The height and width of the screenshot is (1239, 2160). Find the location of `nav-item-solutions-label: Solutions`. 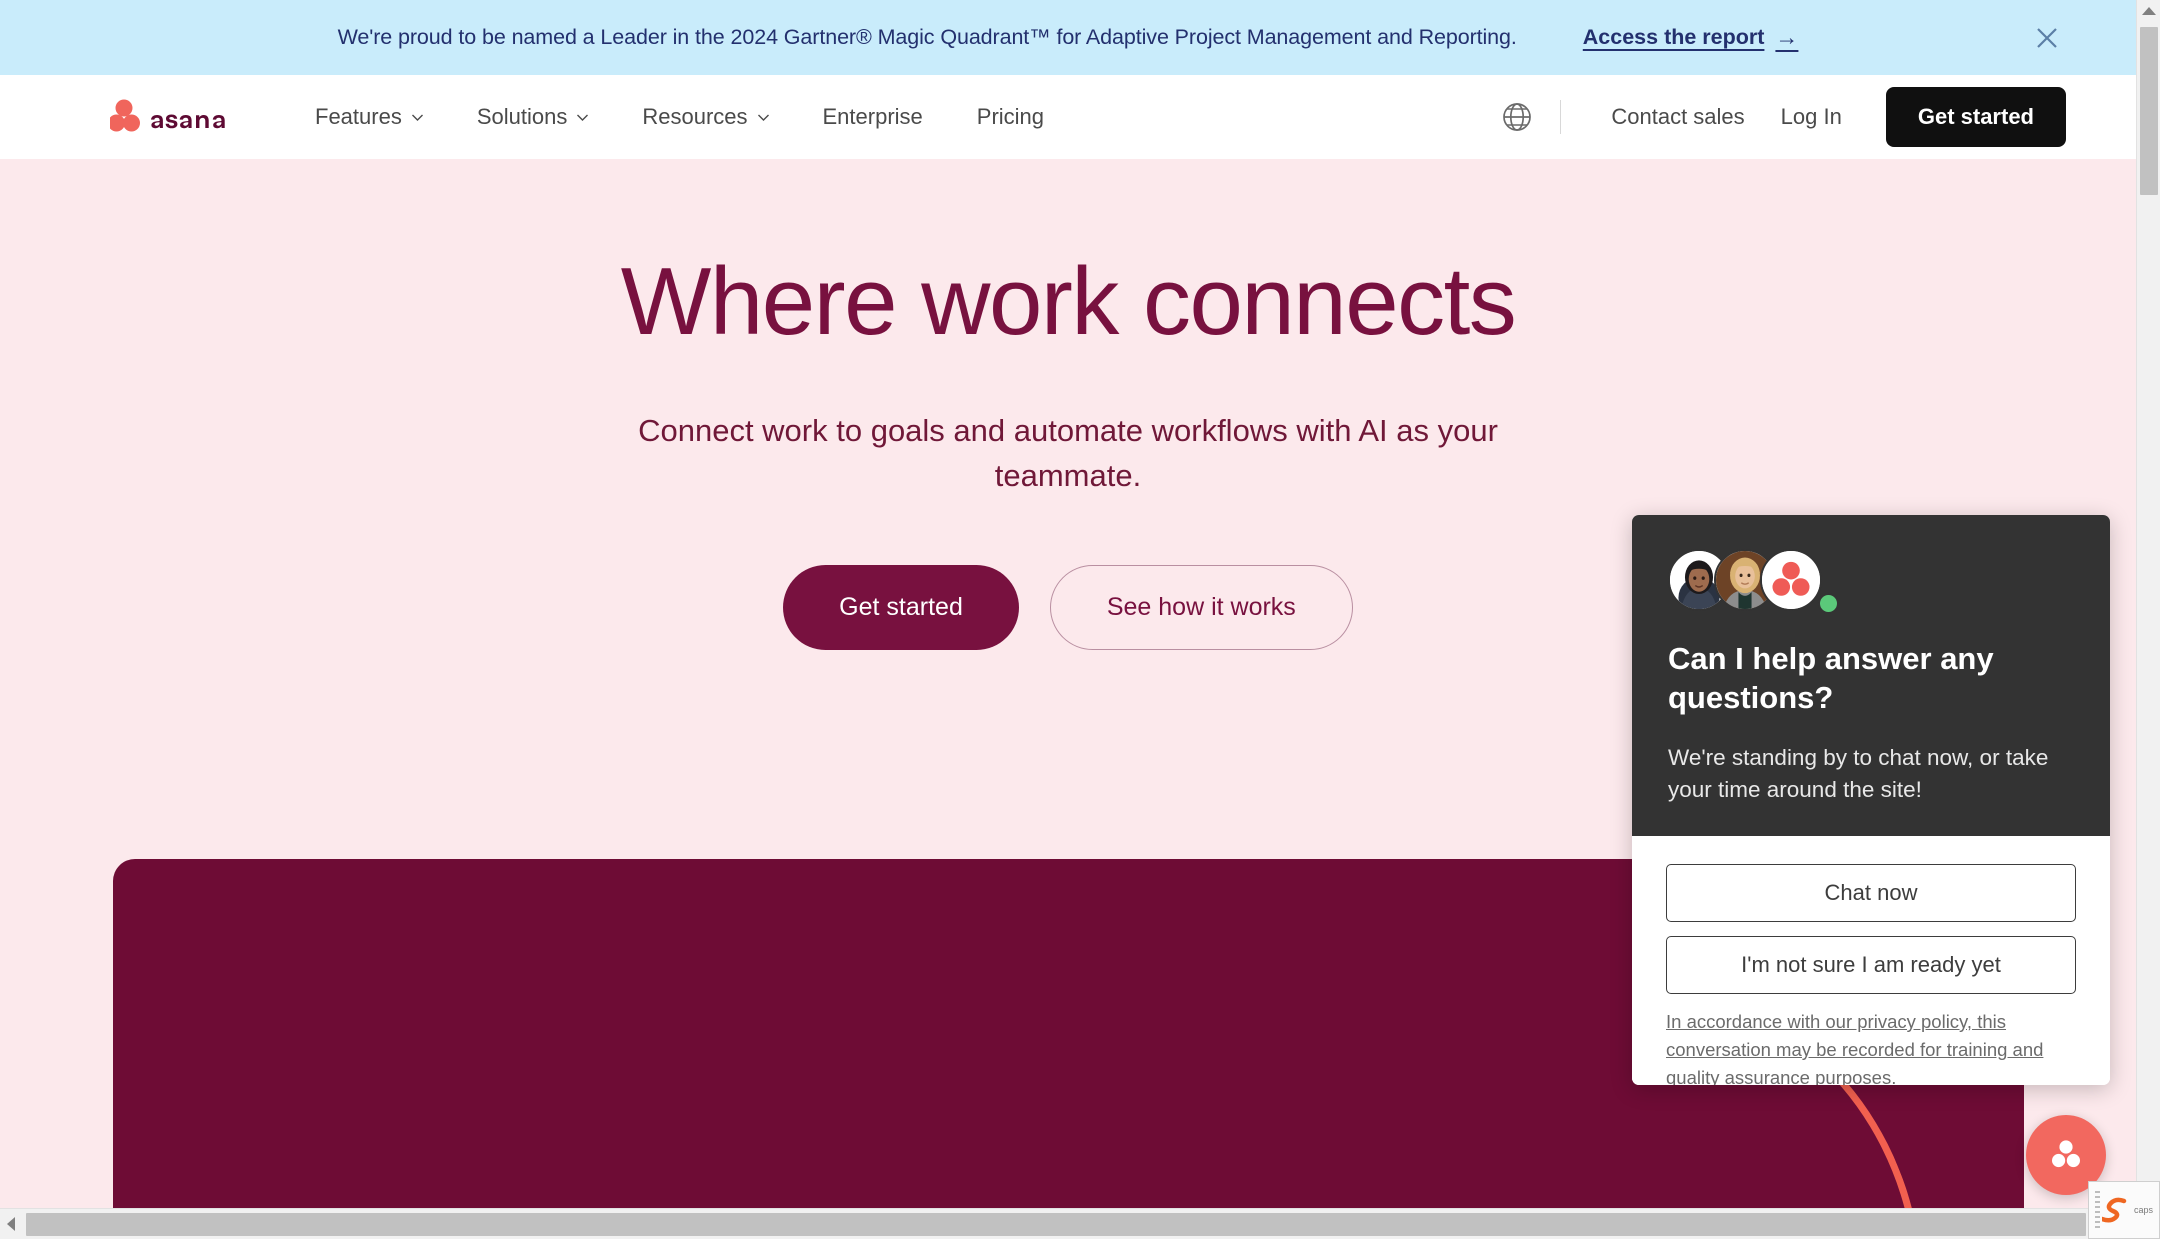

nav-item-solutions-label: Solutions is located at coordinates (522, 116).